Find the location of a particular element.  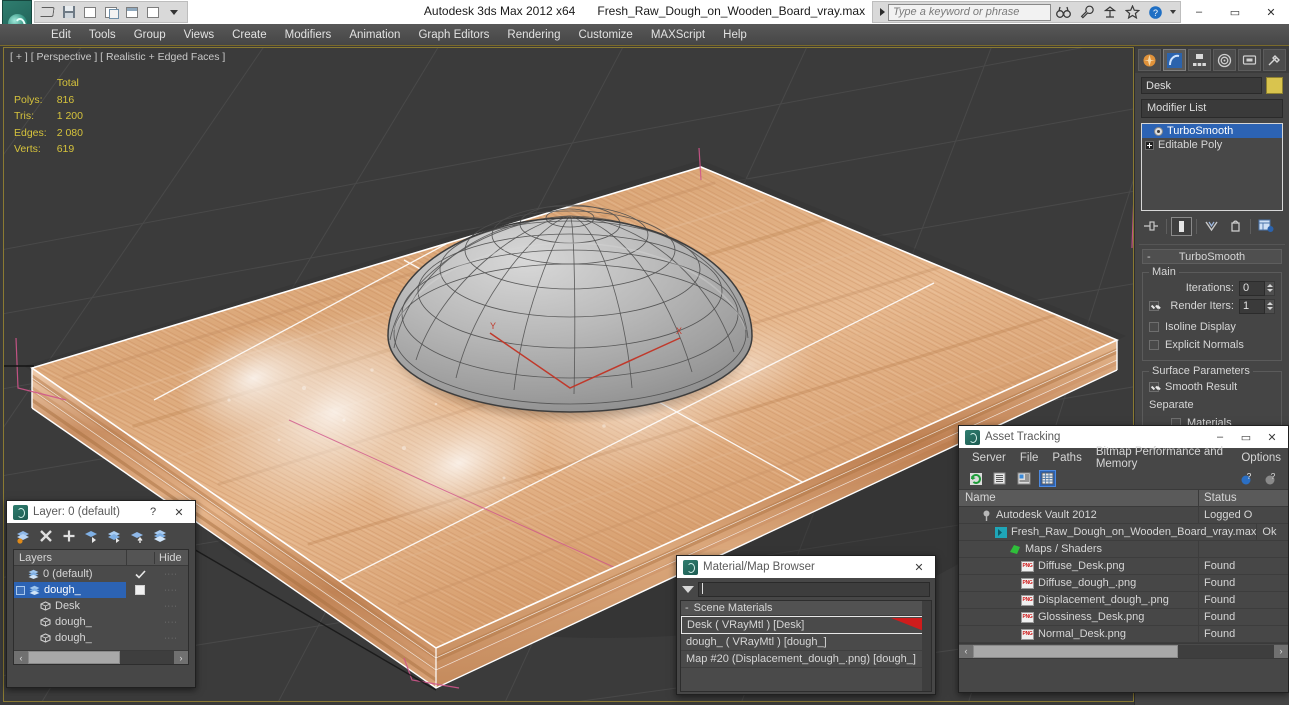

menu-views: Views is located at coordinates (199, 35).